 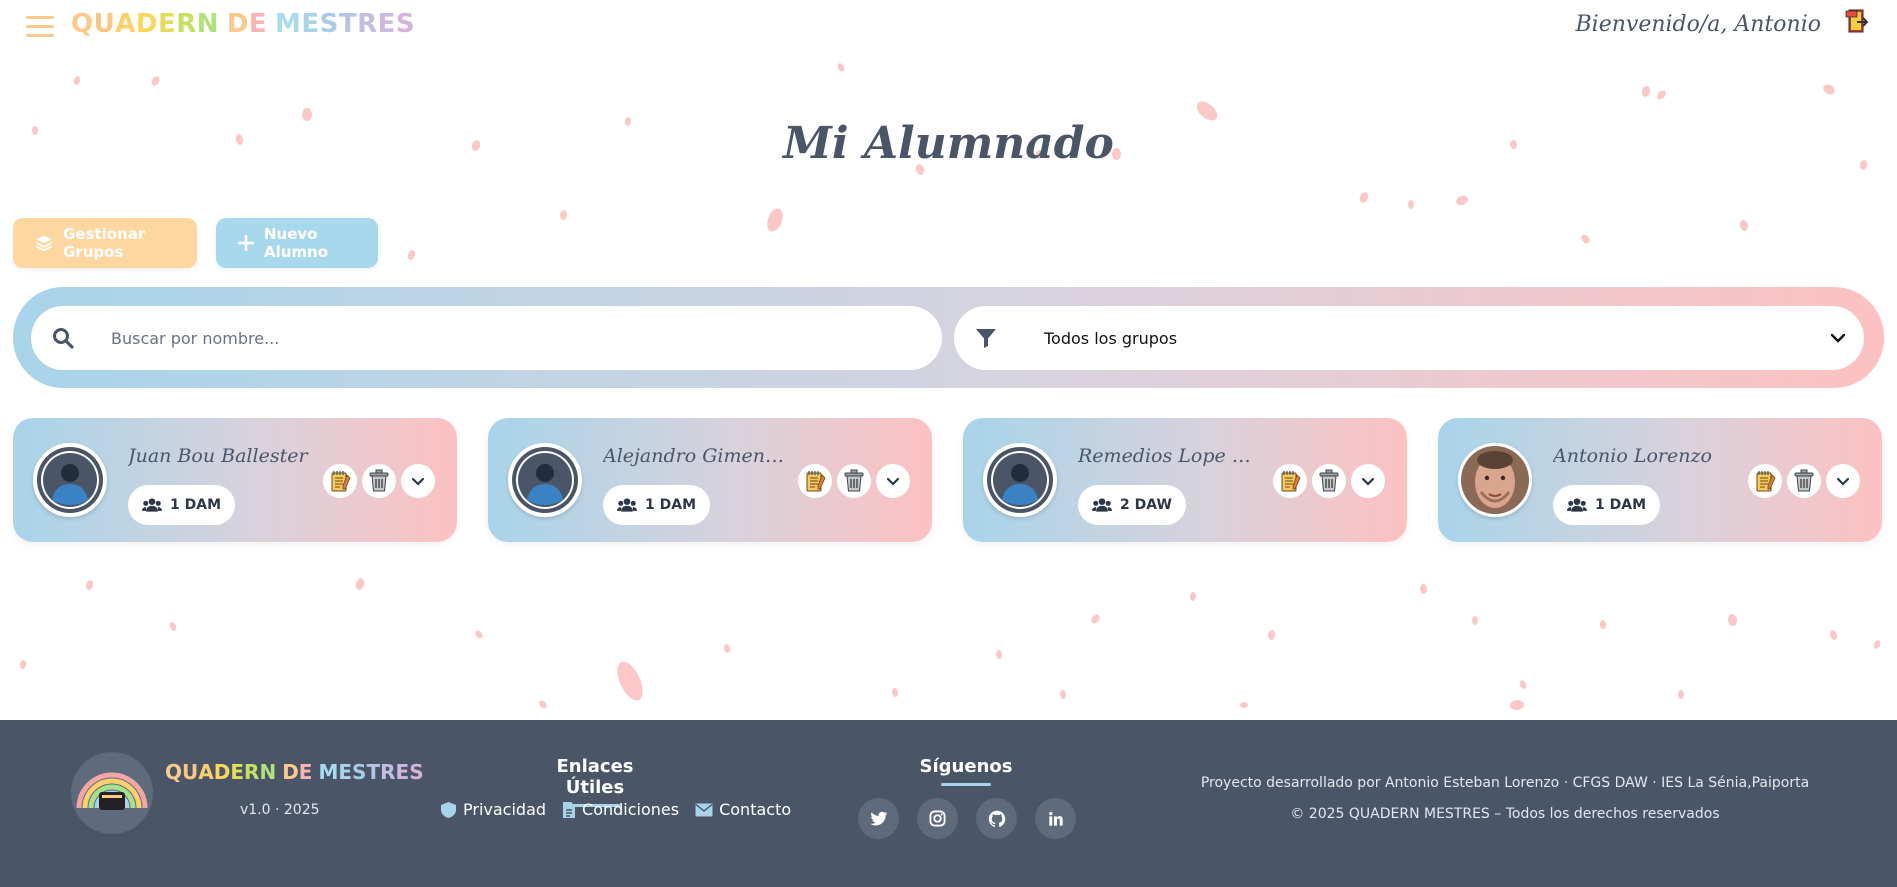 I want to click on brand-logo-text: QUADERN DE MESTRES, so click(x=243, y=24).